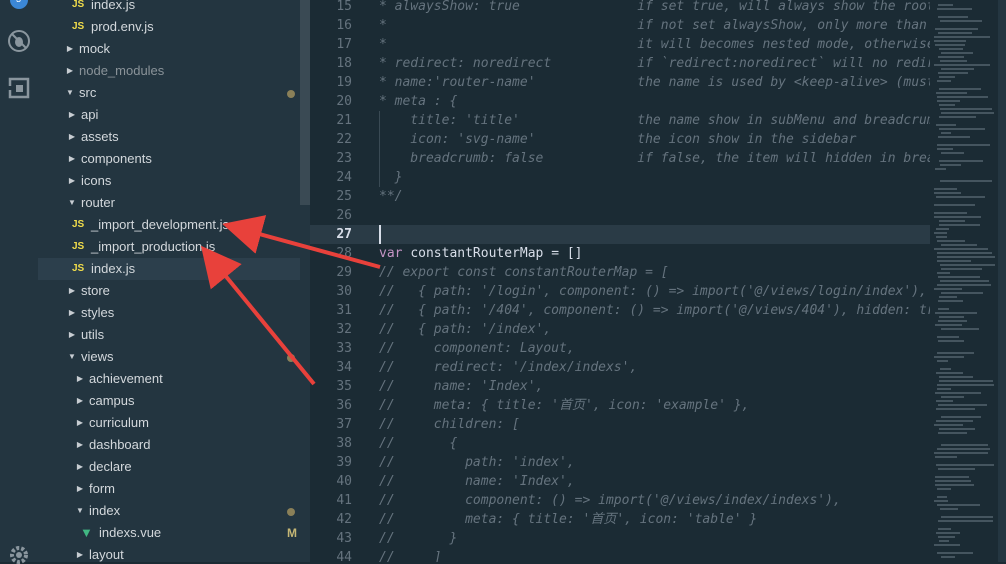 This screenshot has width=1006, height=564. What do you see at coordinates (19, 553) in the screenshot?
I see `settings-gear-icon` at bounding box center [19, 553].